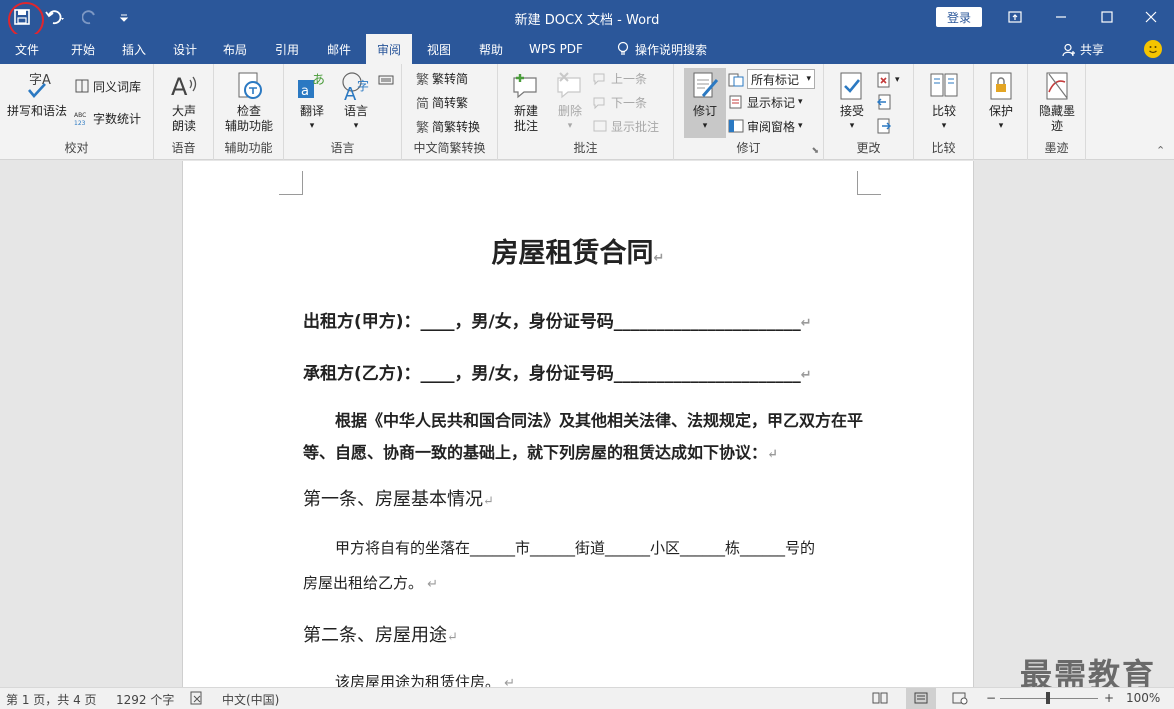 The width and height of the screenshot is (1174, 709). I want to click on close-icon, so click(1151, 17).